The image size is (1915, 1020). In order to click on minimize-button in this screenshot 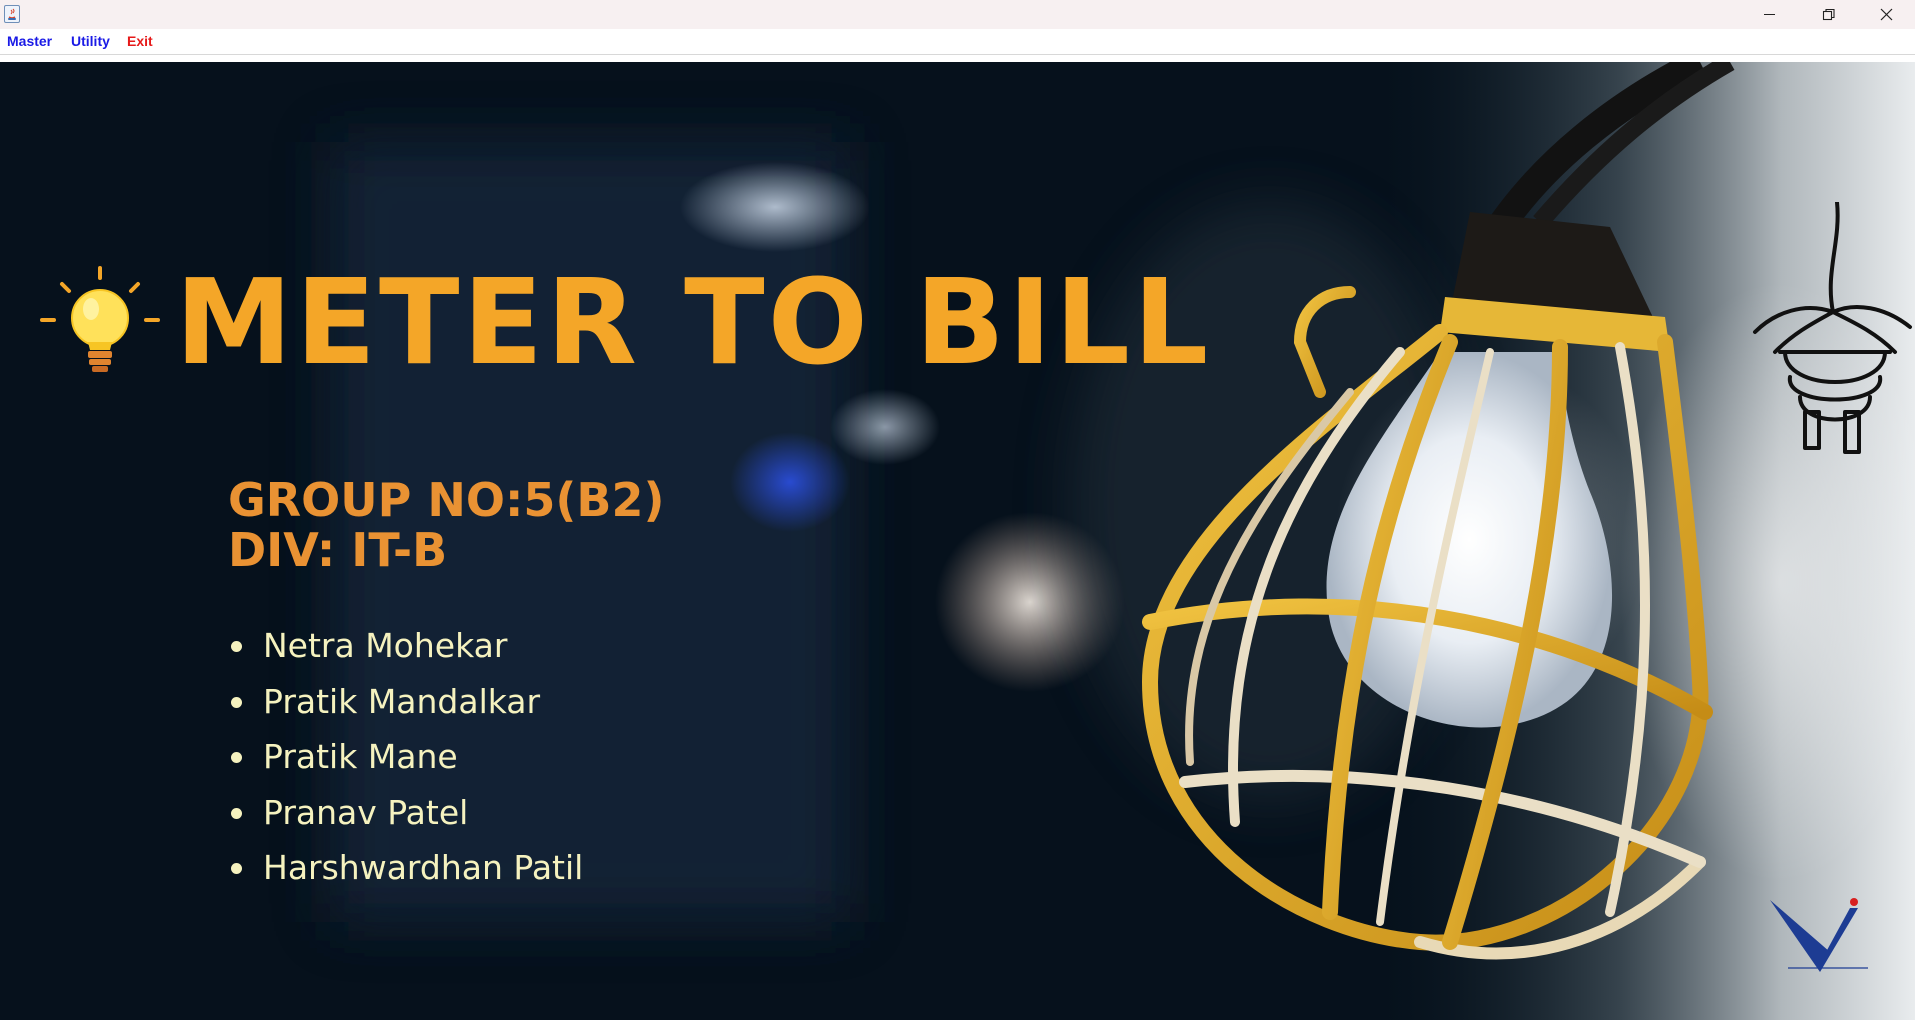, I will do `click(1769, 14)`.